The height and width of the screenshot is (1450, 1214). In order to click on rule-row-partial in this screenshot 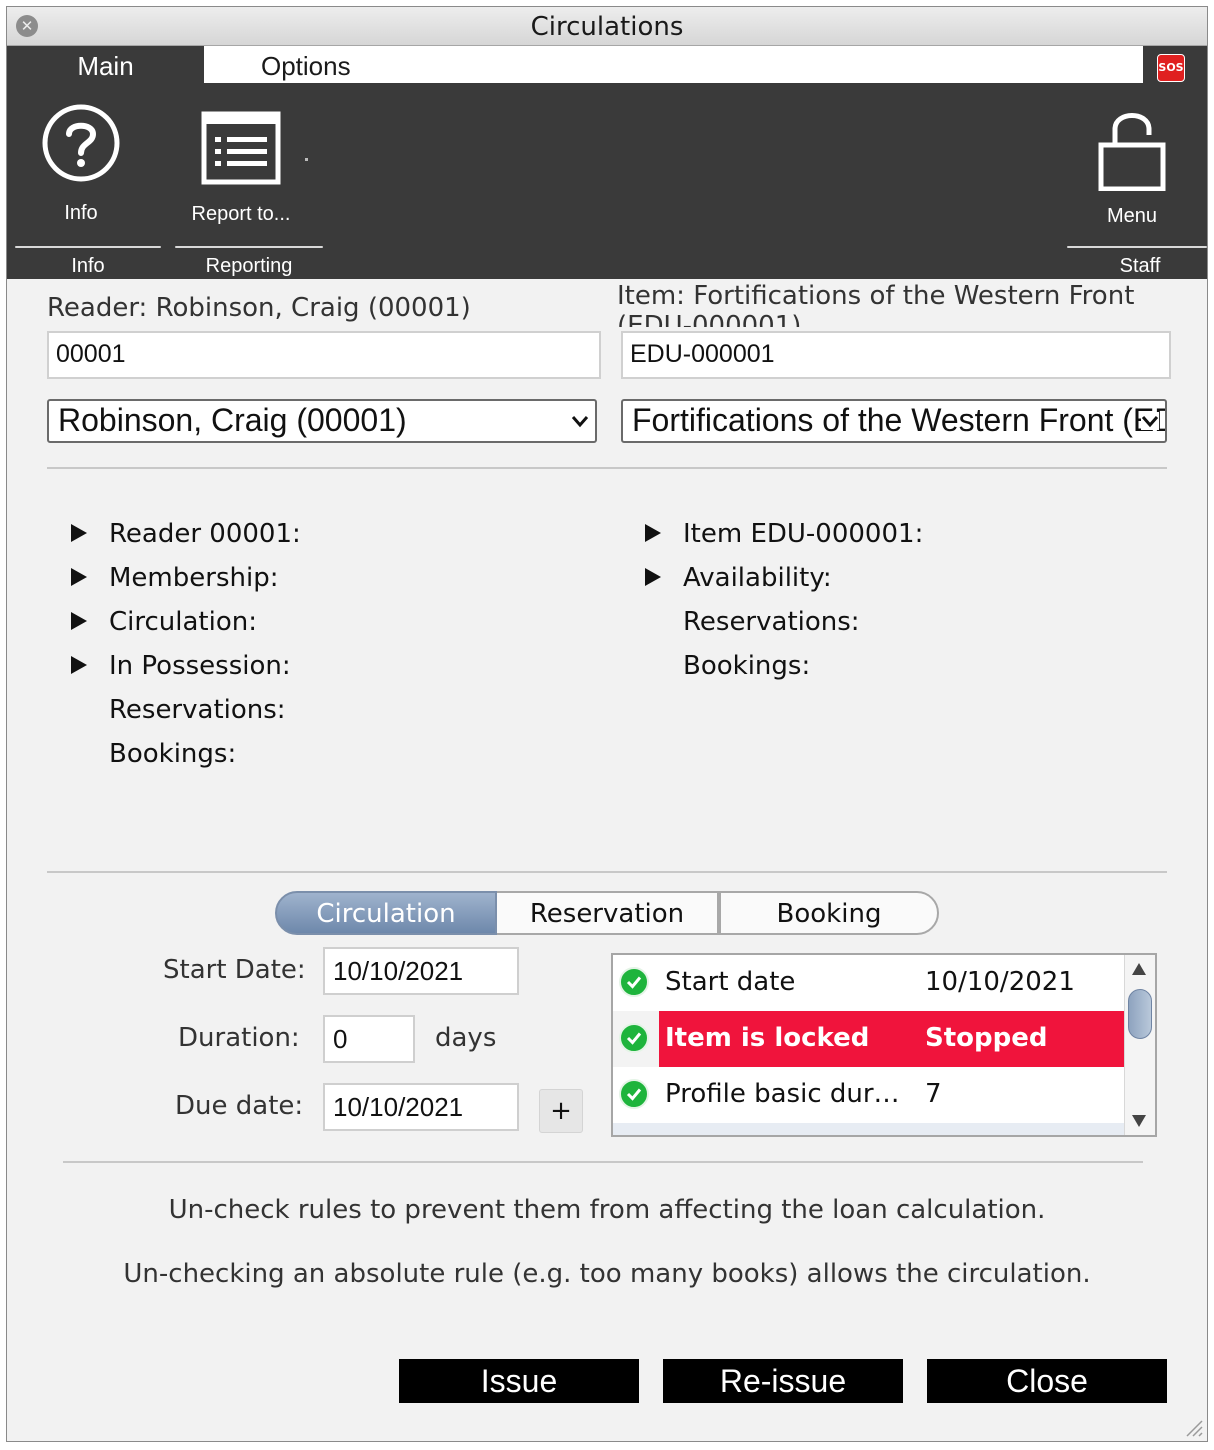, I will do `click(869, 1129)`.